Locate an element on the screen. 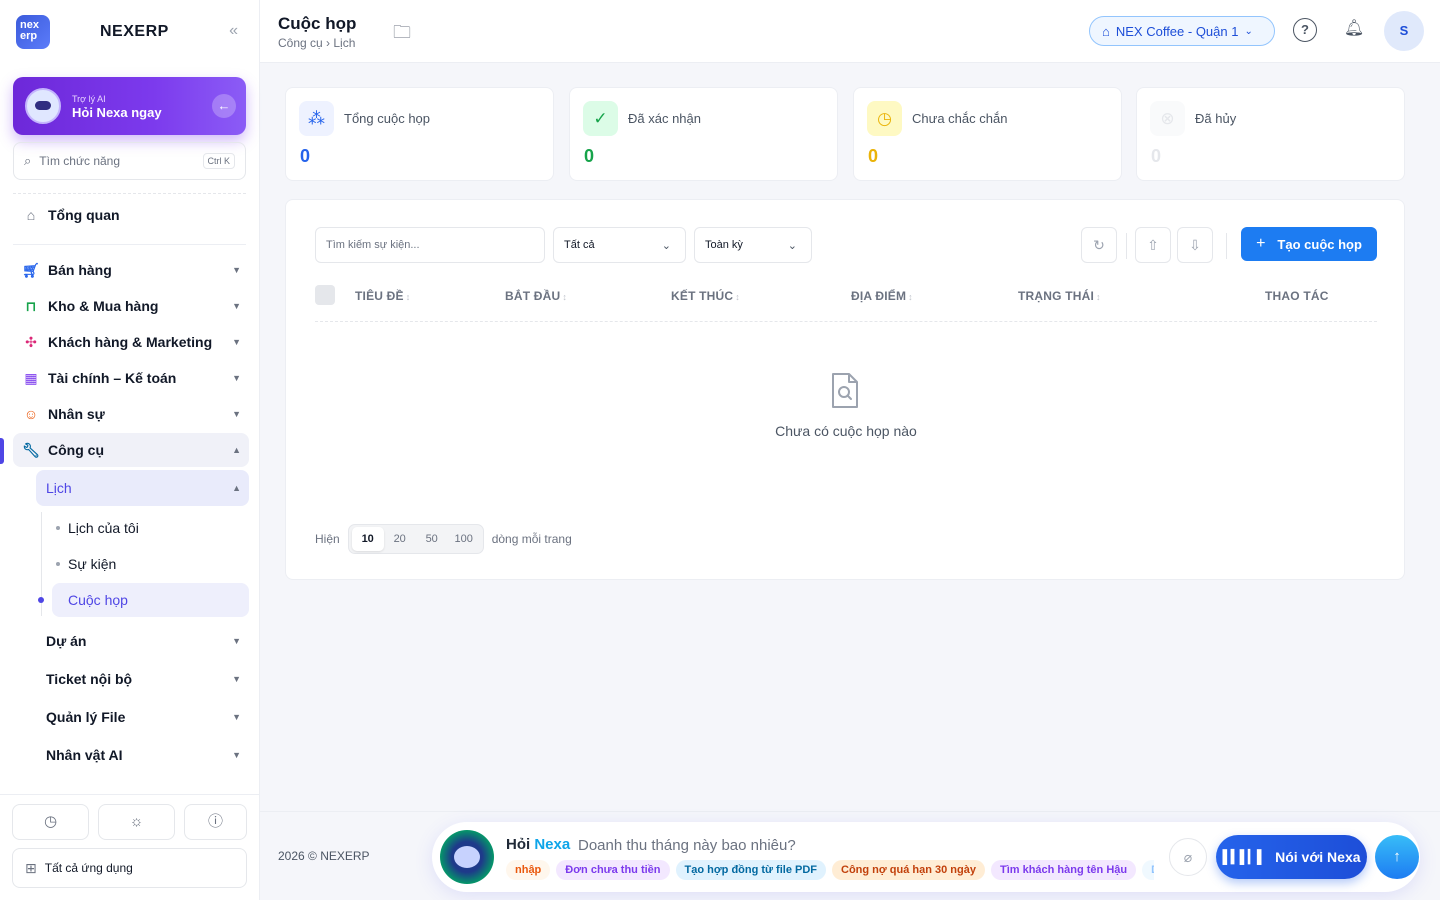 Image resolution: width=1440 pixels, height=900 pixels. talk-to-nexa-button: ▌▍▌▎▌ Nói với Nexa is located at coordinates (1291, 857).